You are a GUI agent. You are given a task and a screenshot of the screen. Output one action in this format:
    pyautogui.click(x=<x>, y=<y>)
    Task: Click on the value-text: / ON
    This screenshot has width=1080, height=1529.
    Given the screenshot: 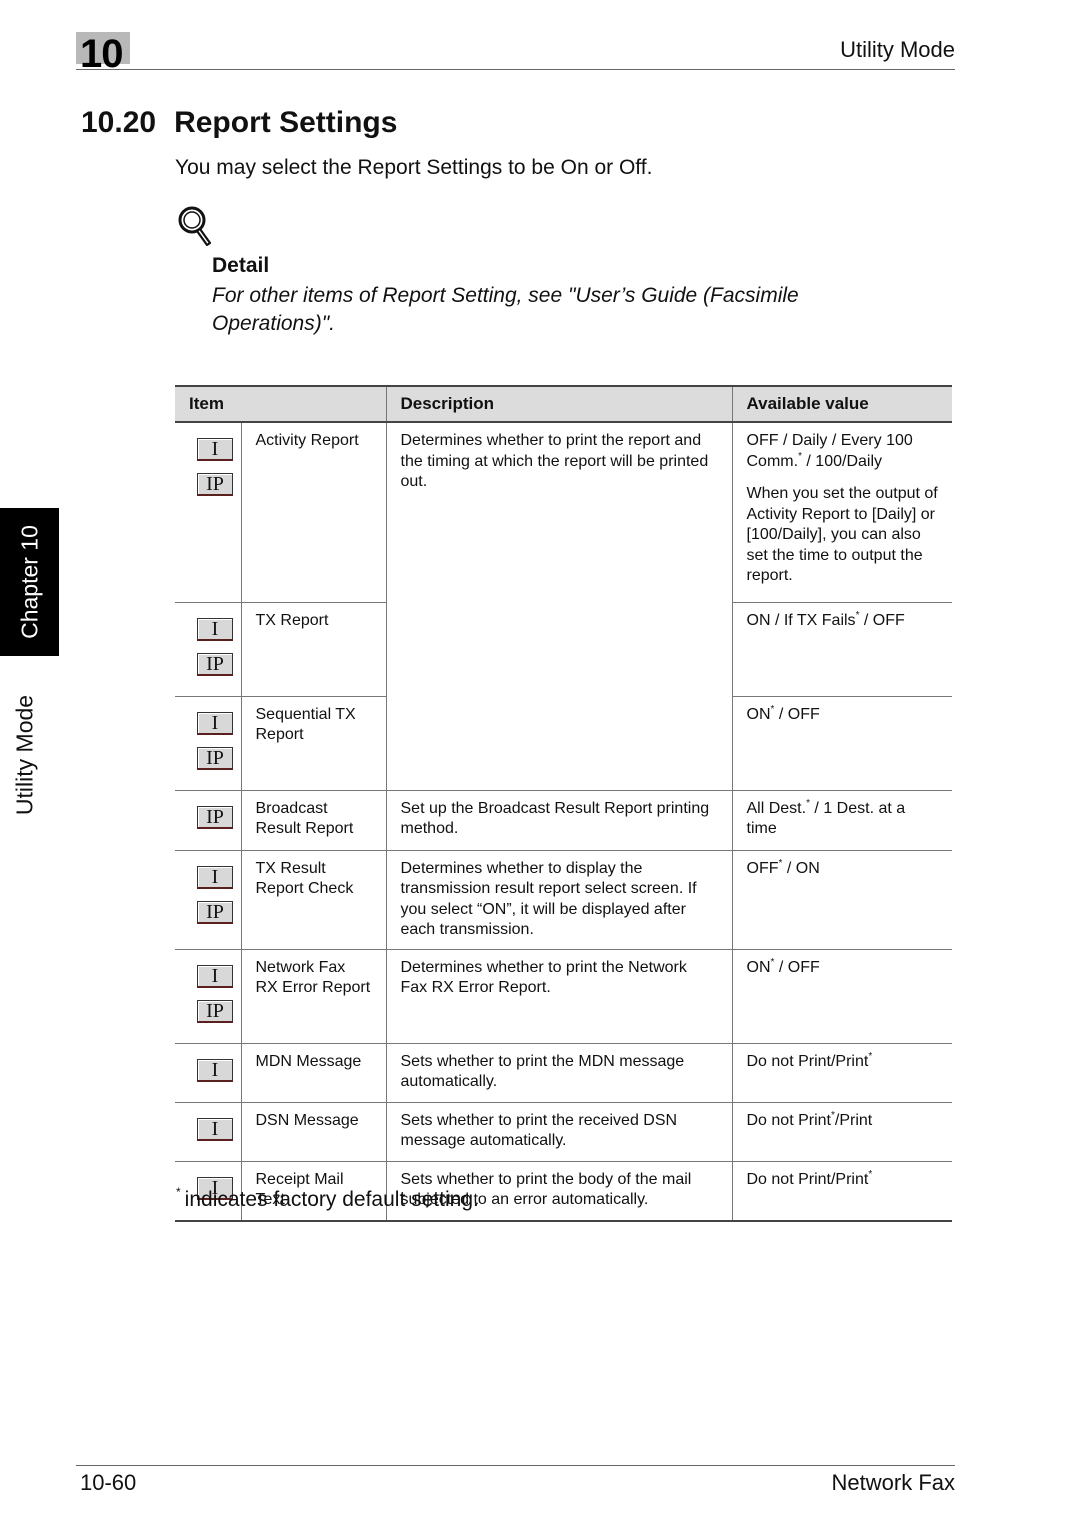 What is the action you would take?
    pyautogui.click(x=801, y=868)
    